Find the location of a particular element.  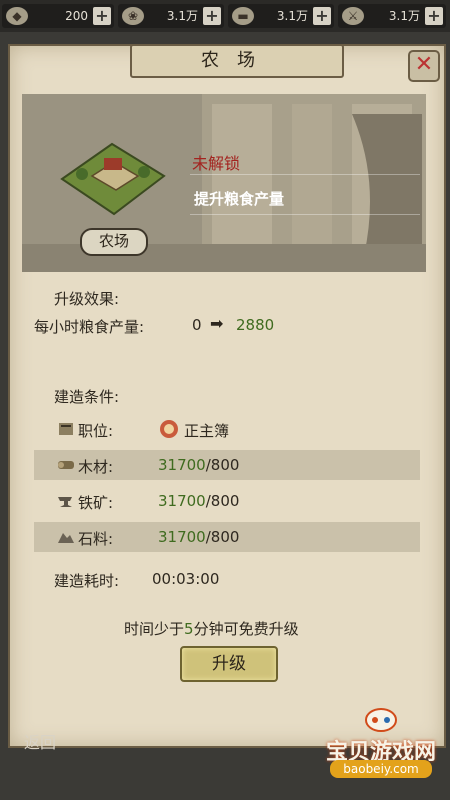

condition-row-wood: 木材: 31700/800 is located at coordinates (227, 465).